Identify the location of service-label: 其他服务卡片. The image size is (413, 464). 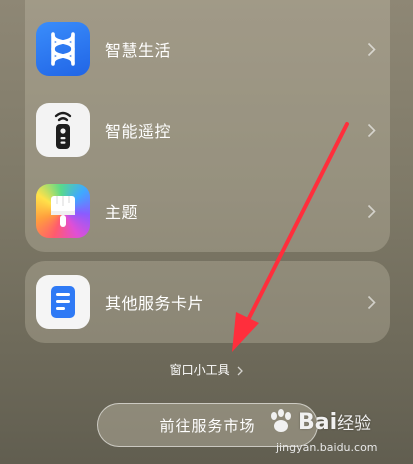
(155, 303).